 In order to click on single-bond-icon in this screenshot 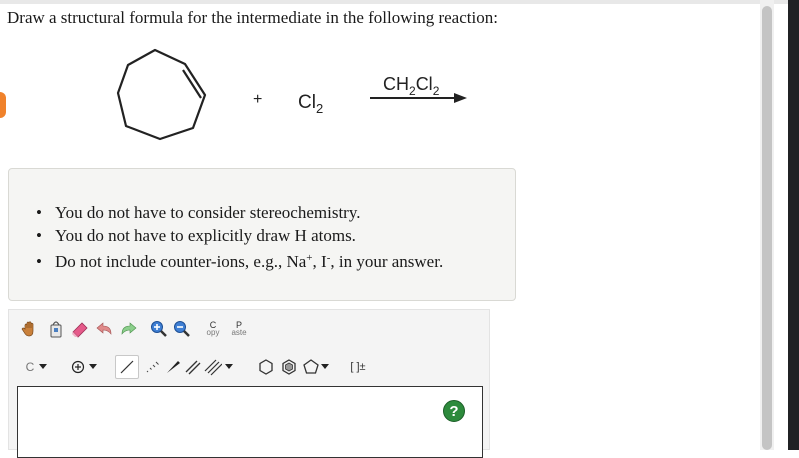, I will do `click(127, 367)`.